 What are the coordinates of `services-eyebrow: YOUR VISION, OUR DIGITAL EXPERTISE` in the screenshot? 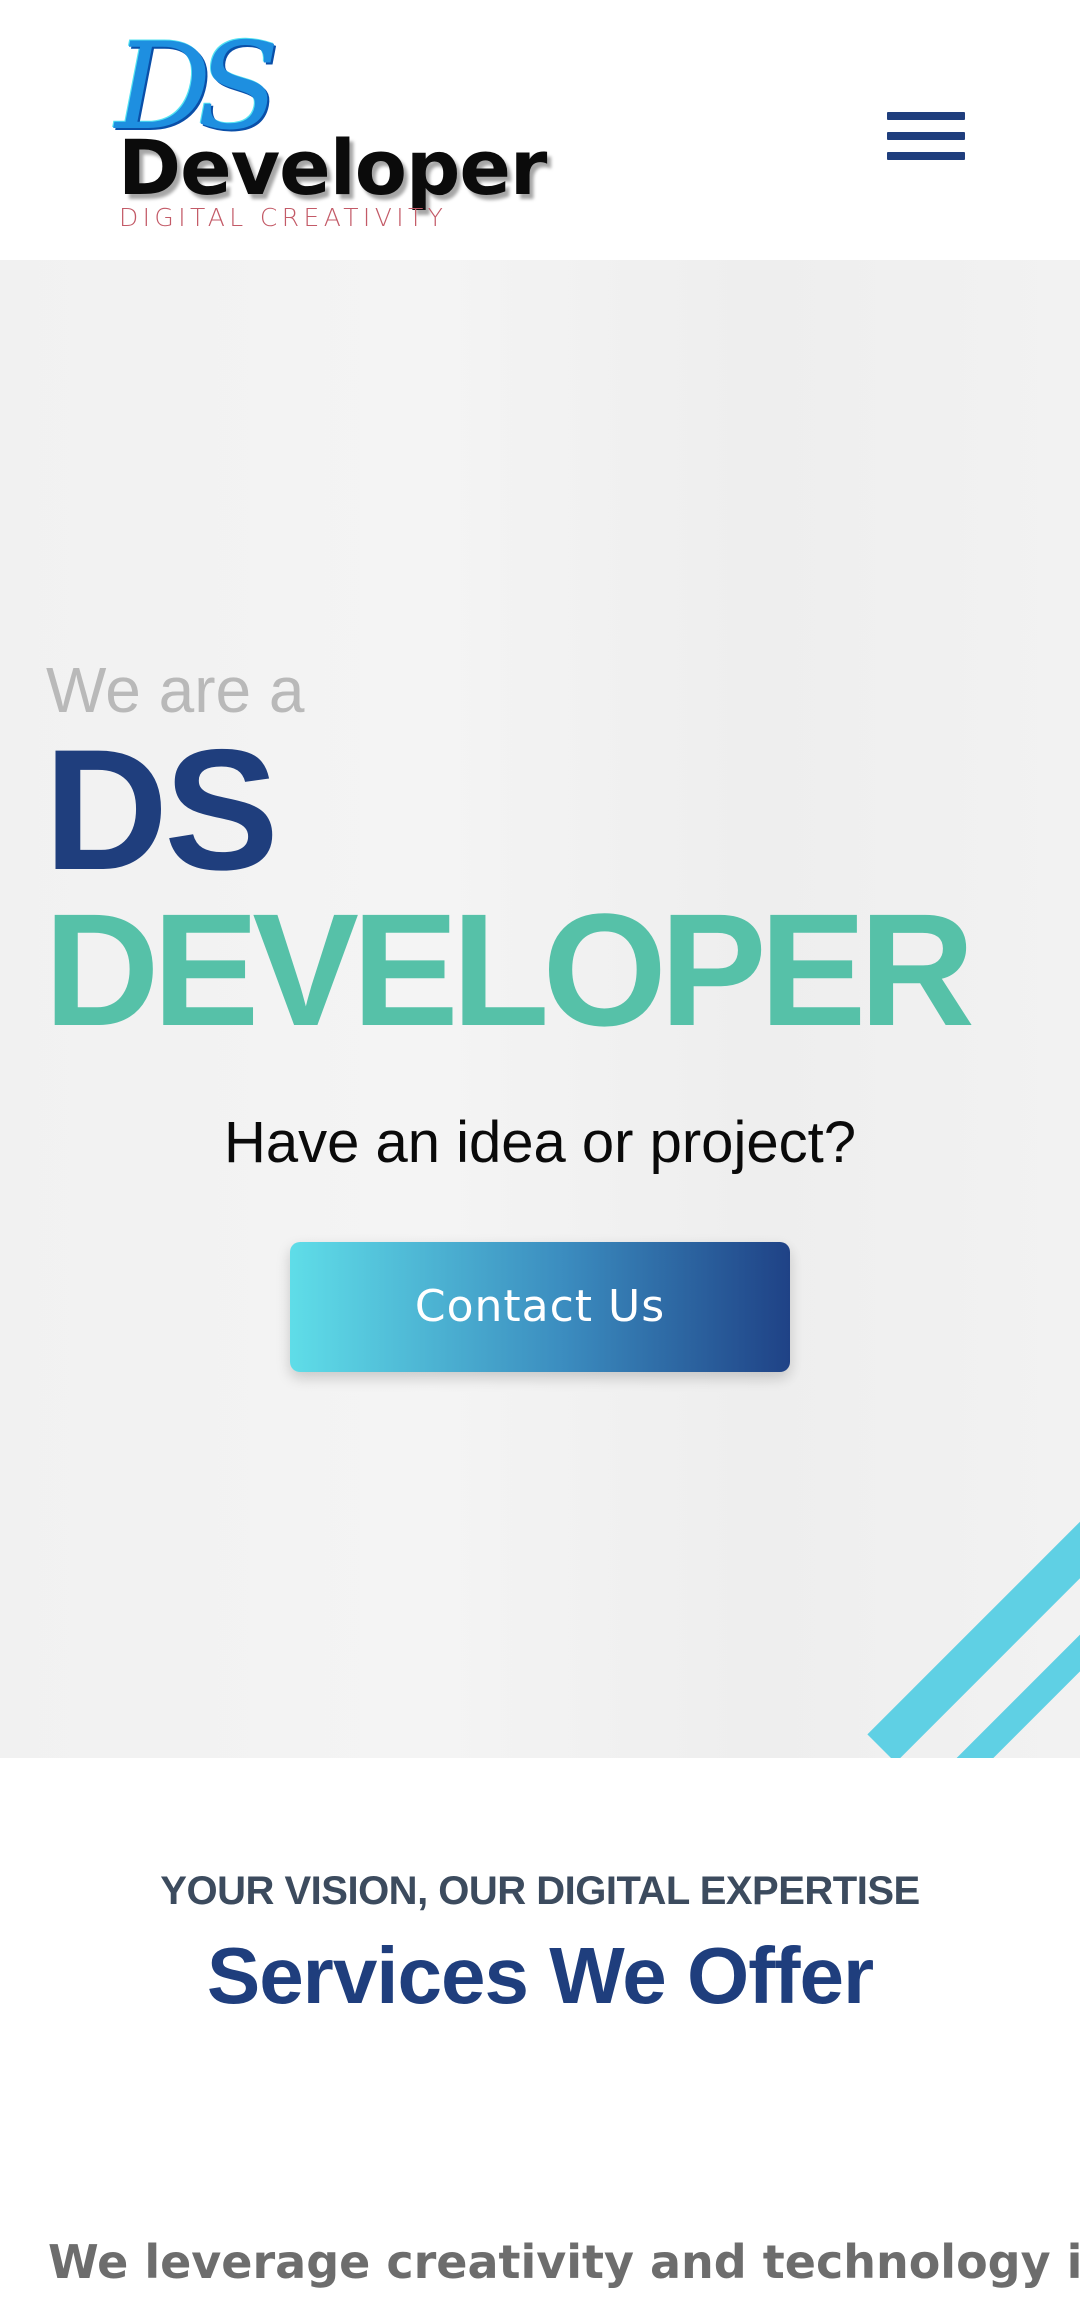 It's located at (540, 1891).